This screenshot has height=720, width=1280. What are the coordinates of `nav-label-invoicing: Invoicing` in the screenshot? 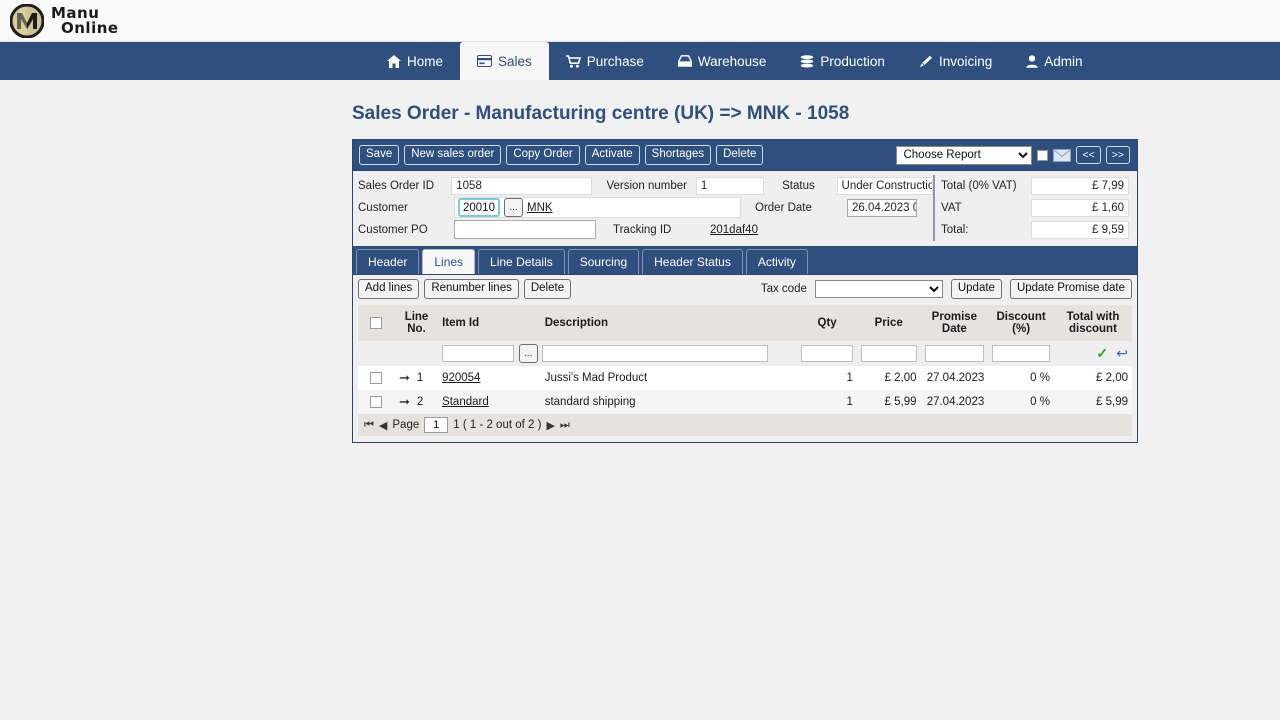 It's located at (965, 61).